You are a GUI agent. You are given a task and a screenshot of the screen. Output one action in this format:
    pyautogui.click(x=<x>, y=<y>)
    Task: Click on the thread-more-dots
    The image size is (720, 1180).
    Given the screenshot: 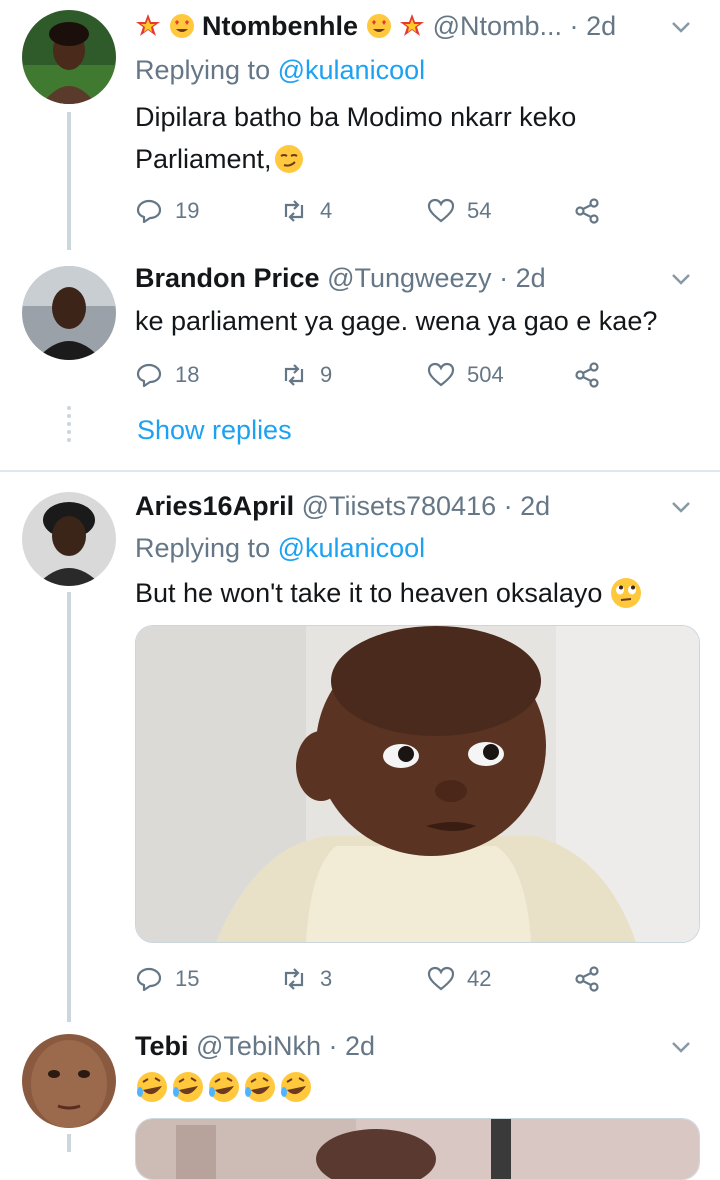 What is the action you would take?
    pyautogui.click(x=69, y=426)
    